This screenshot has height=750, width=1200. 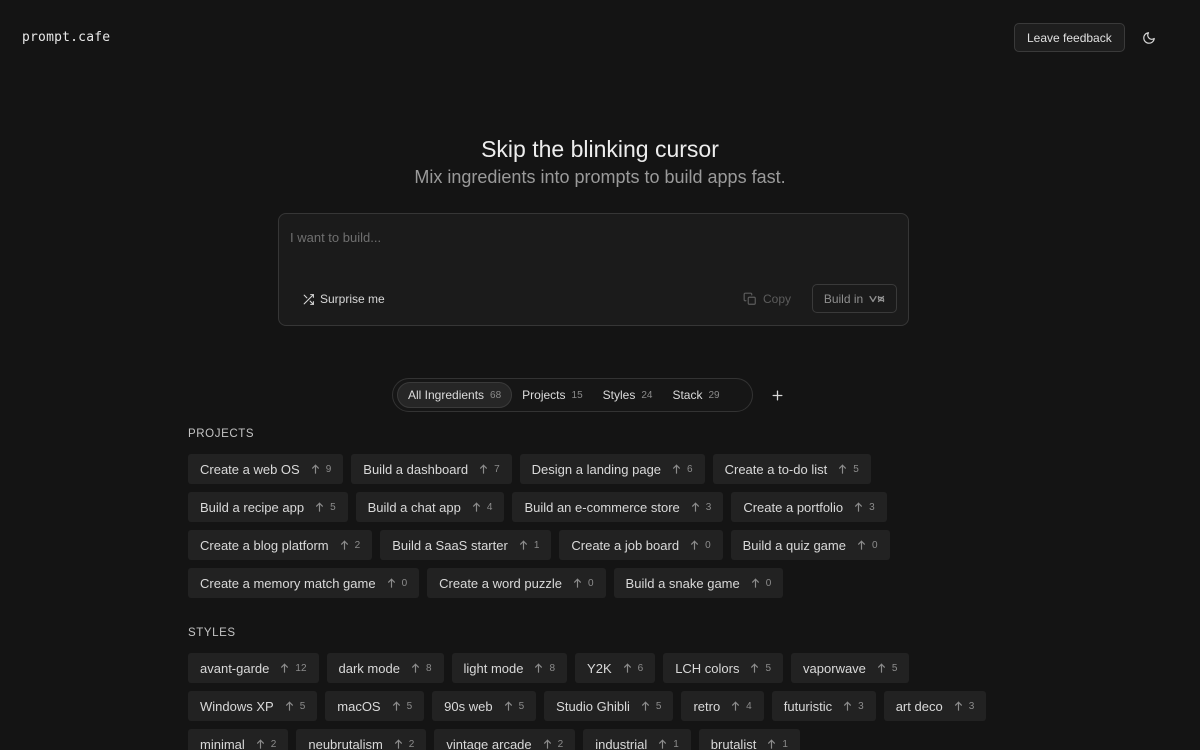 I want to click on upvote-button: 9, so click(x=321, y=469).